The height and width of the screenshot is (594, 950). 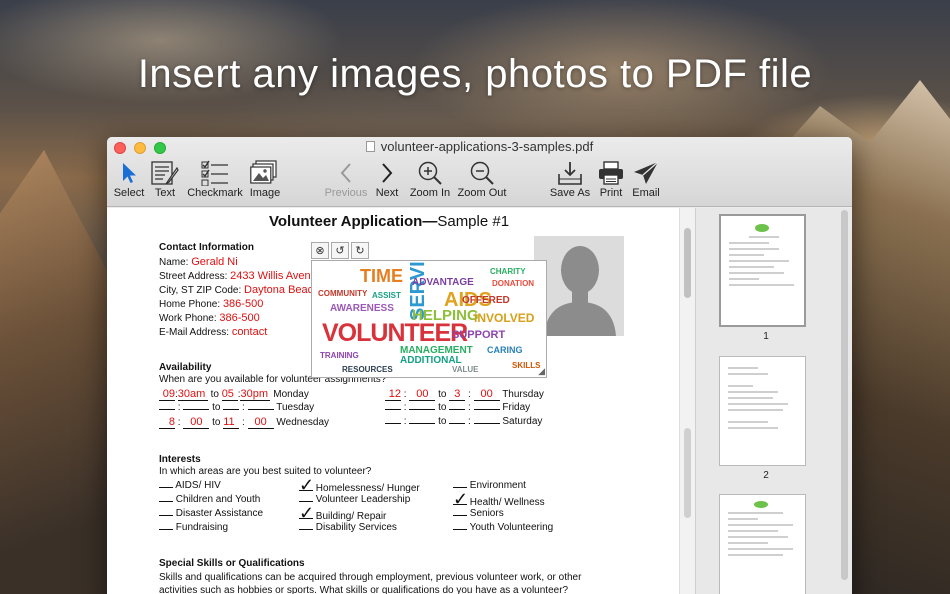 I want to click on thu-end-min: 00, so click(x=486, y=394).